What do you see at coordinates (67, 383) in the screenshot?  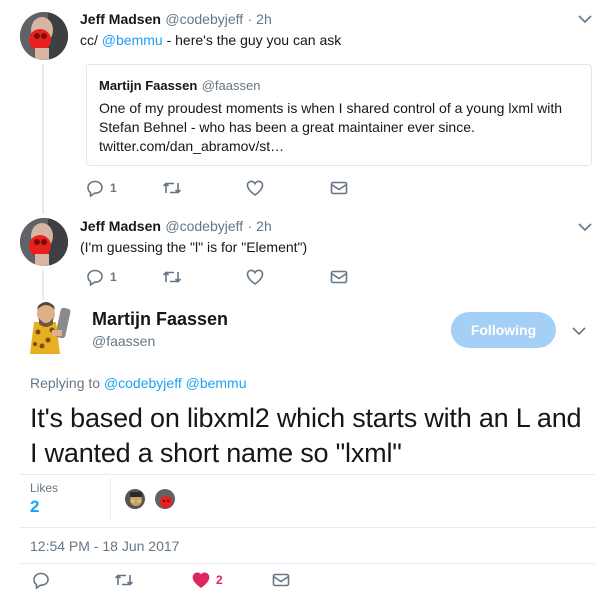 I see `replying-to-label: Replying to` at bounding box center [67, 383].